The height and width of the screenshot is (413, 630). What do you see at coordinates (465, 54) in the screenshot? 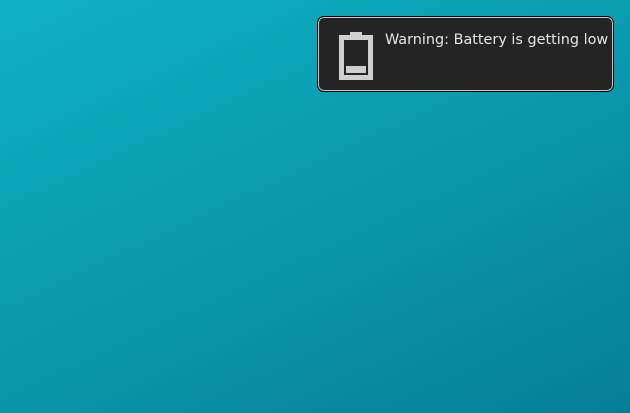
I see `battery-warning-notification: Warning: Battery is getting low` at bounding box center [465, 54].